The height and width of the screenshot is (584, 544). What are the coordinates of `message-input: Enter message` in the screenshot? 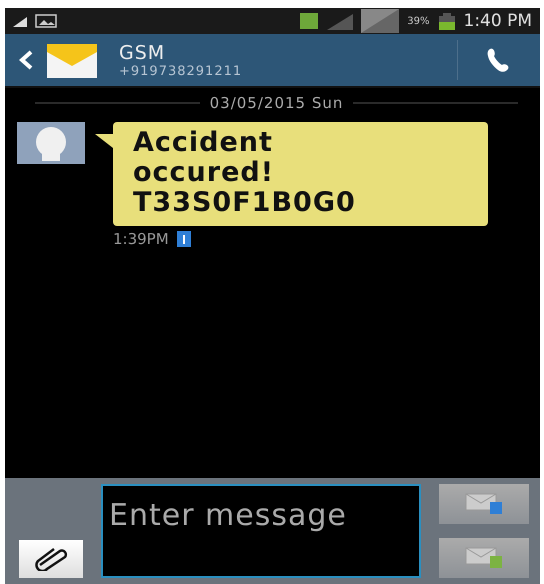 It's located at (261, 531).